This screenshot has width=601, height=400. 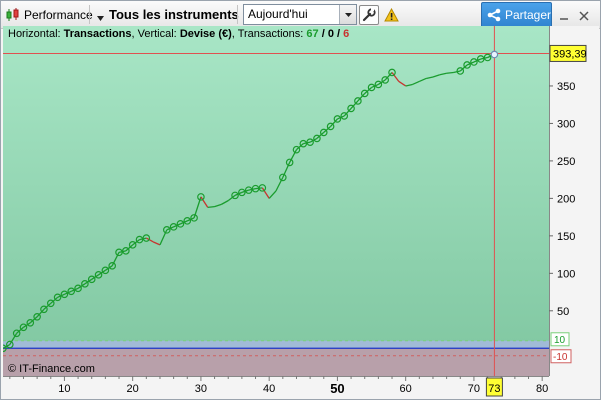 I want to click on x-axis: 10 20 30 40 50 60 70 80 73, so click(x=276, y=387).